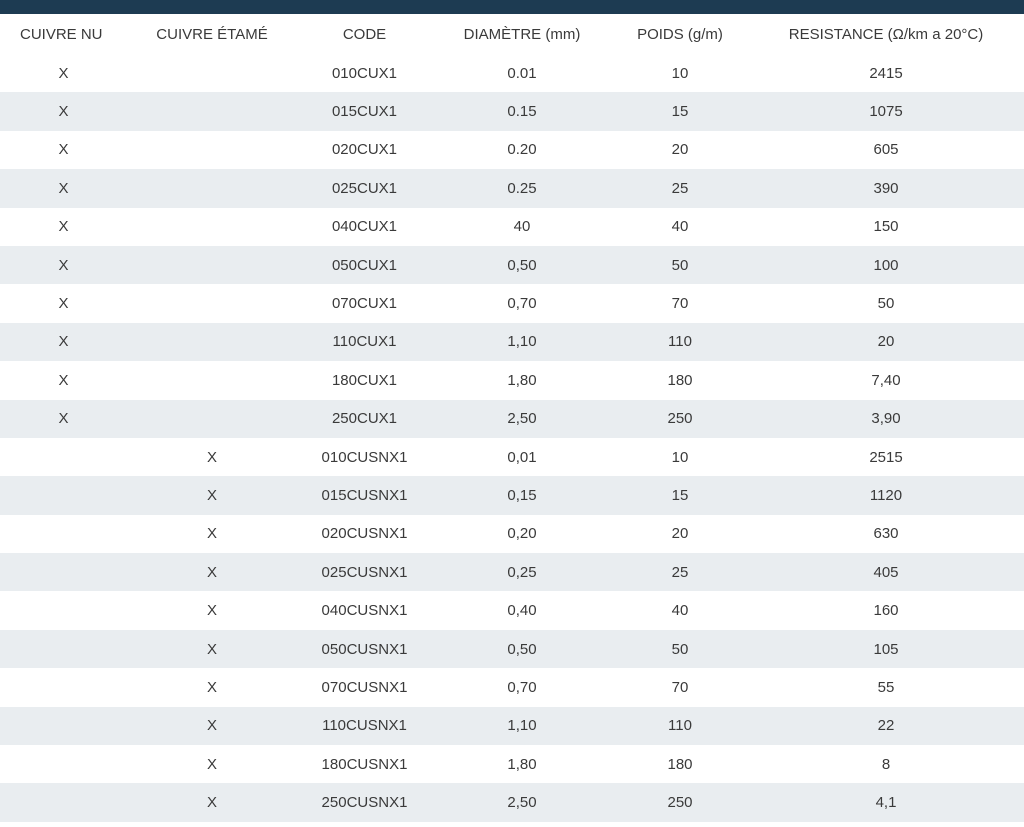 This screenshot has height=827, width=1024. What do you see at coordinates (680, 534) in the screenshot?
I see `cell-poids: 20` at bounding box center [680, 534].